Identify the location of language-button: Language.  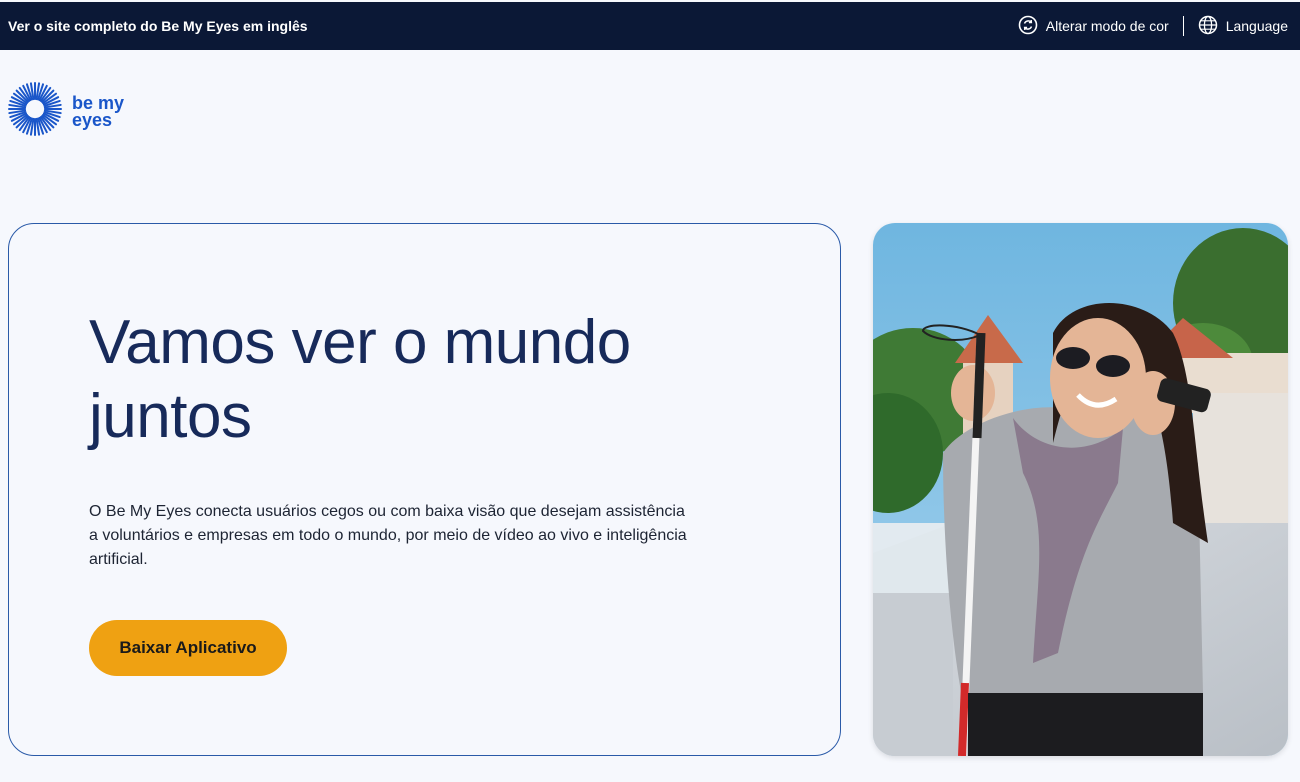
(1243, 26).